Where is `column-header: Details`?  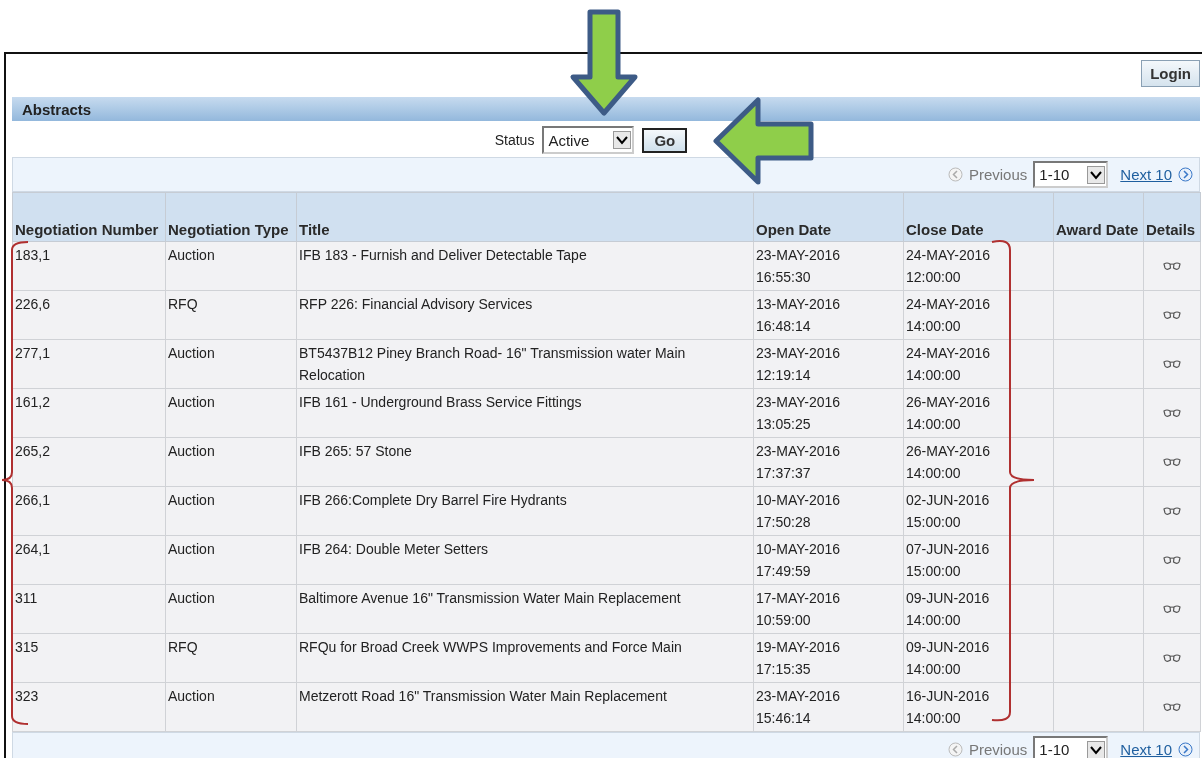
column-header: Details is located at coordinates (1172, 217).